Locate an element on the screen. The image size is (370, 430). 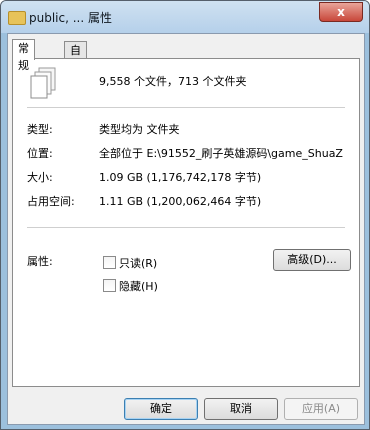
attributes-label: 属性: is located at coordinates (40, 261).